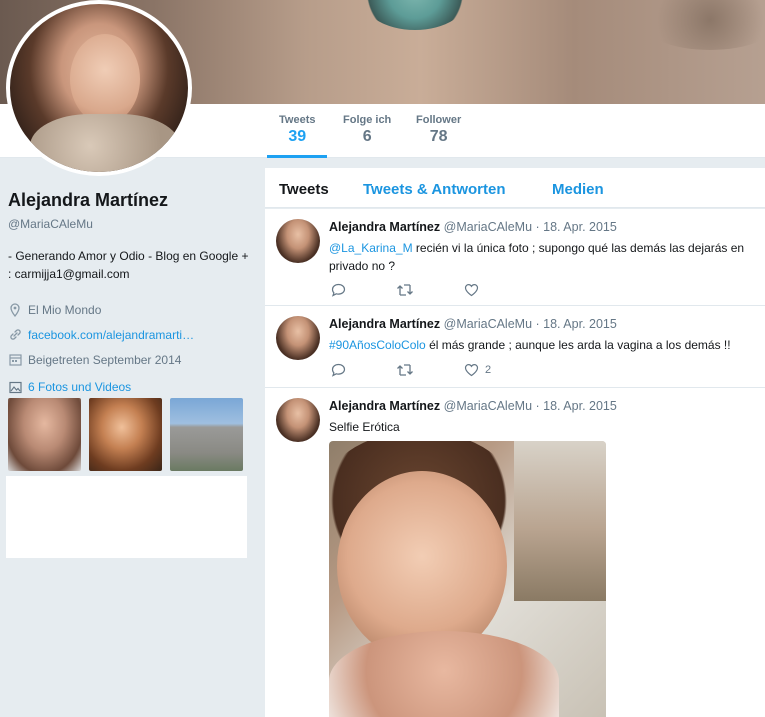 The width and height of the screenshot is (765, 717). I want to click on like-button, so click(474, 290).